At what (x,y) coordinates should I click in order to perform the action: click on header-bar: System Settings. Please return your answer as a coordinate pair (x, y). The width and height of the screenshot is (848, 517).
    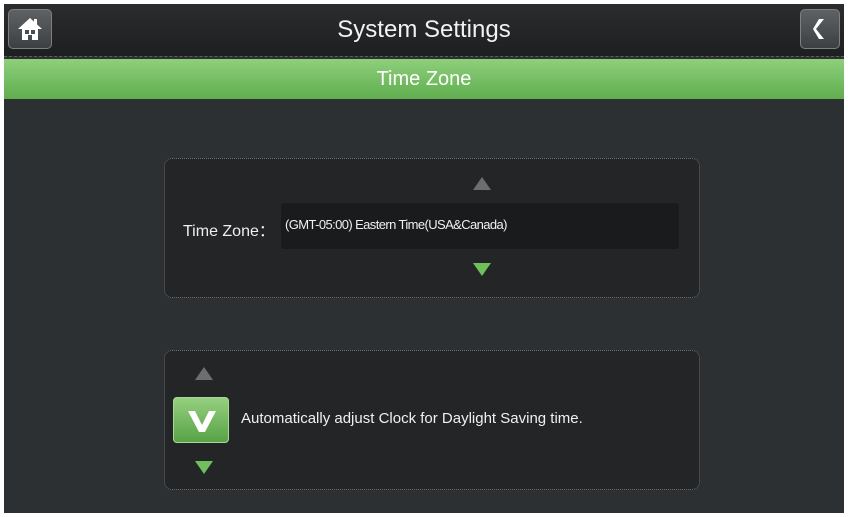
    Looking at the image, I should click on (424, 30).